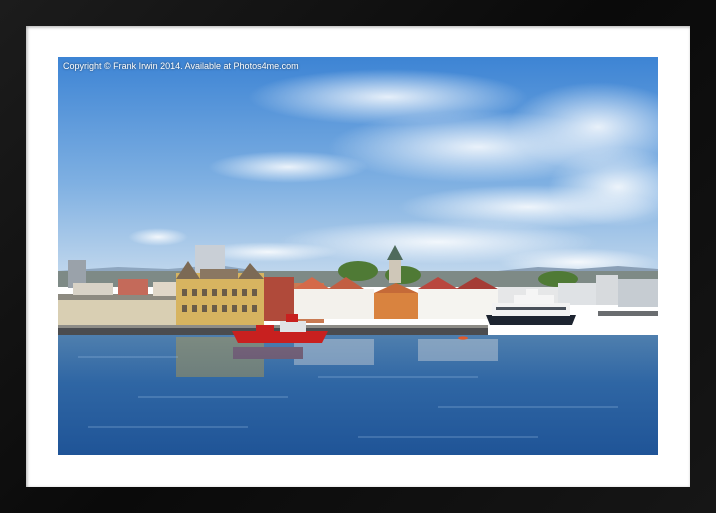  I want to click on kayak, so click(463, 338).